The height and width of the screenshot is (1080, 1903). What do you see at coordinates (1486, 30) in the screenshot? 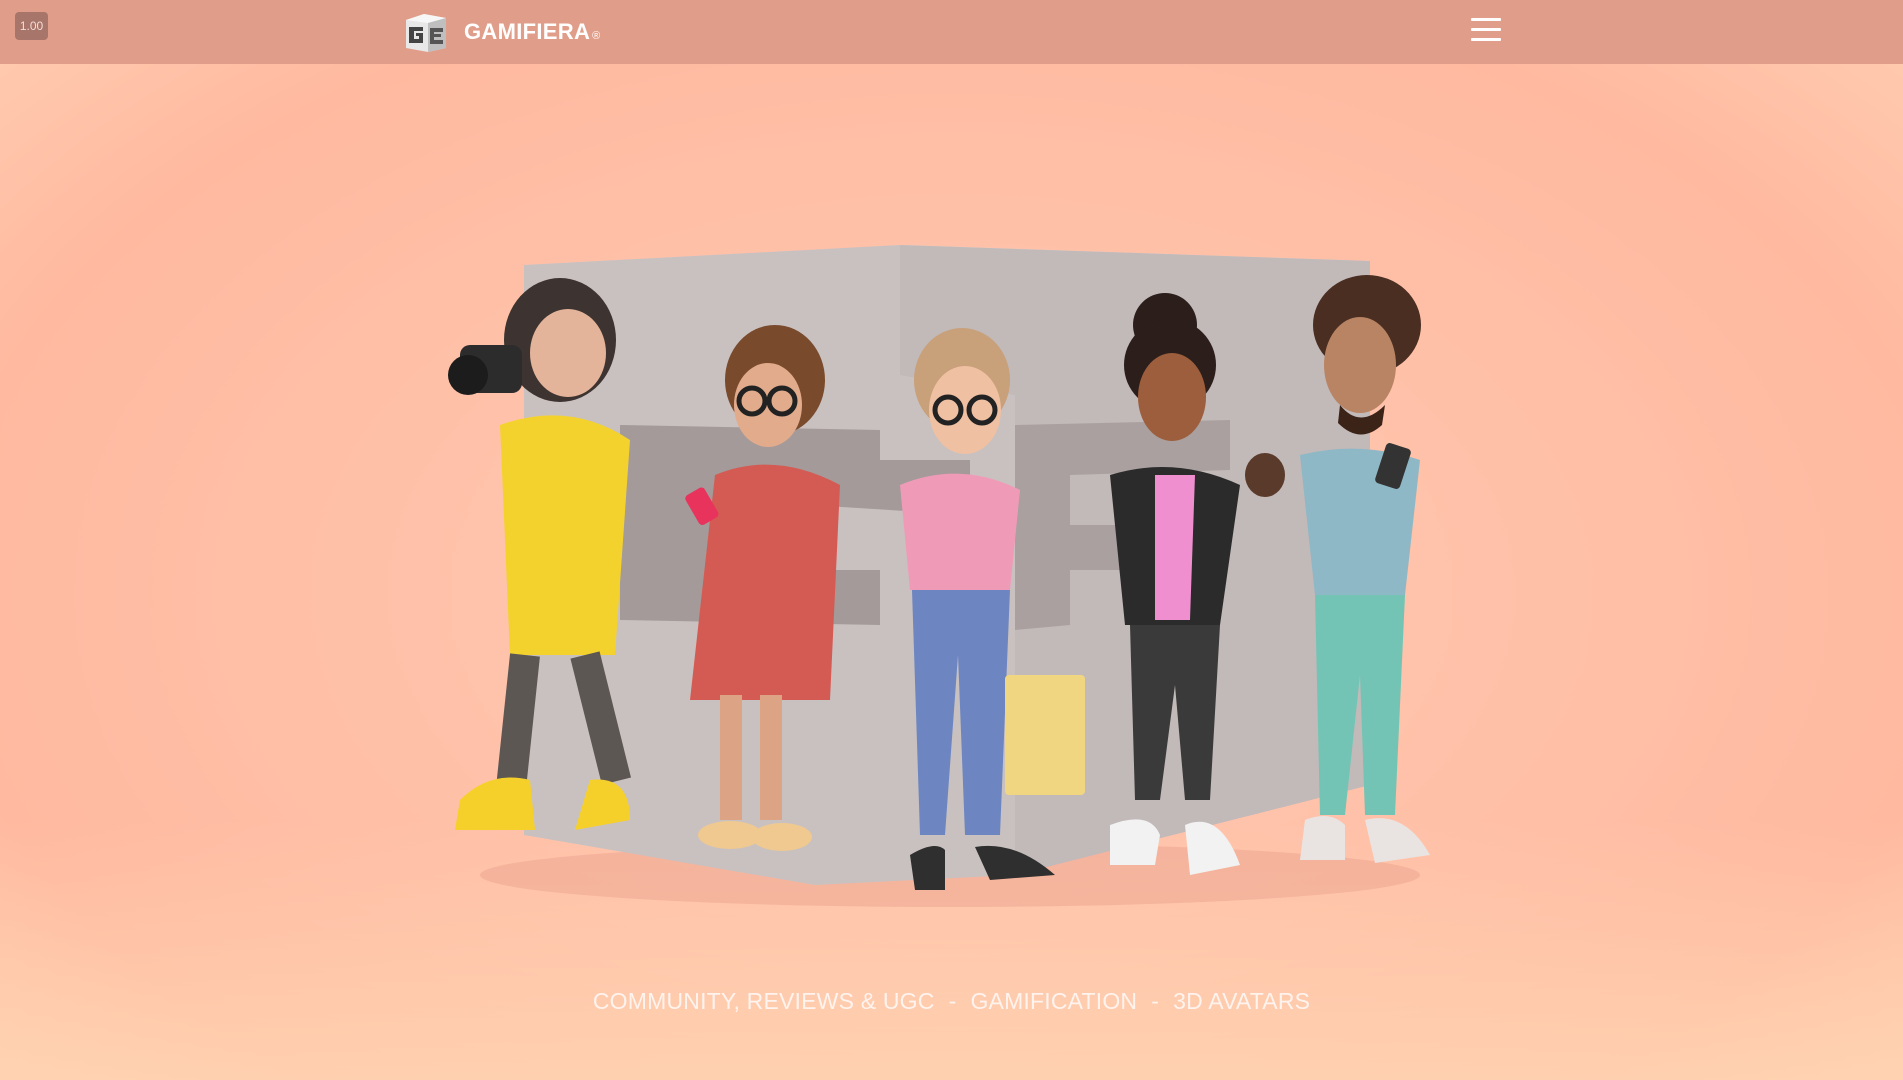
I see `hamburger-menu-icon` at bounding box center [1486, 30].